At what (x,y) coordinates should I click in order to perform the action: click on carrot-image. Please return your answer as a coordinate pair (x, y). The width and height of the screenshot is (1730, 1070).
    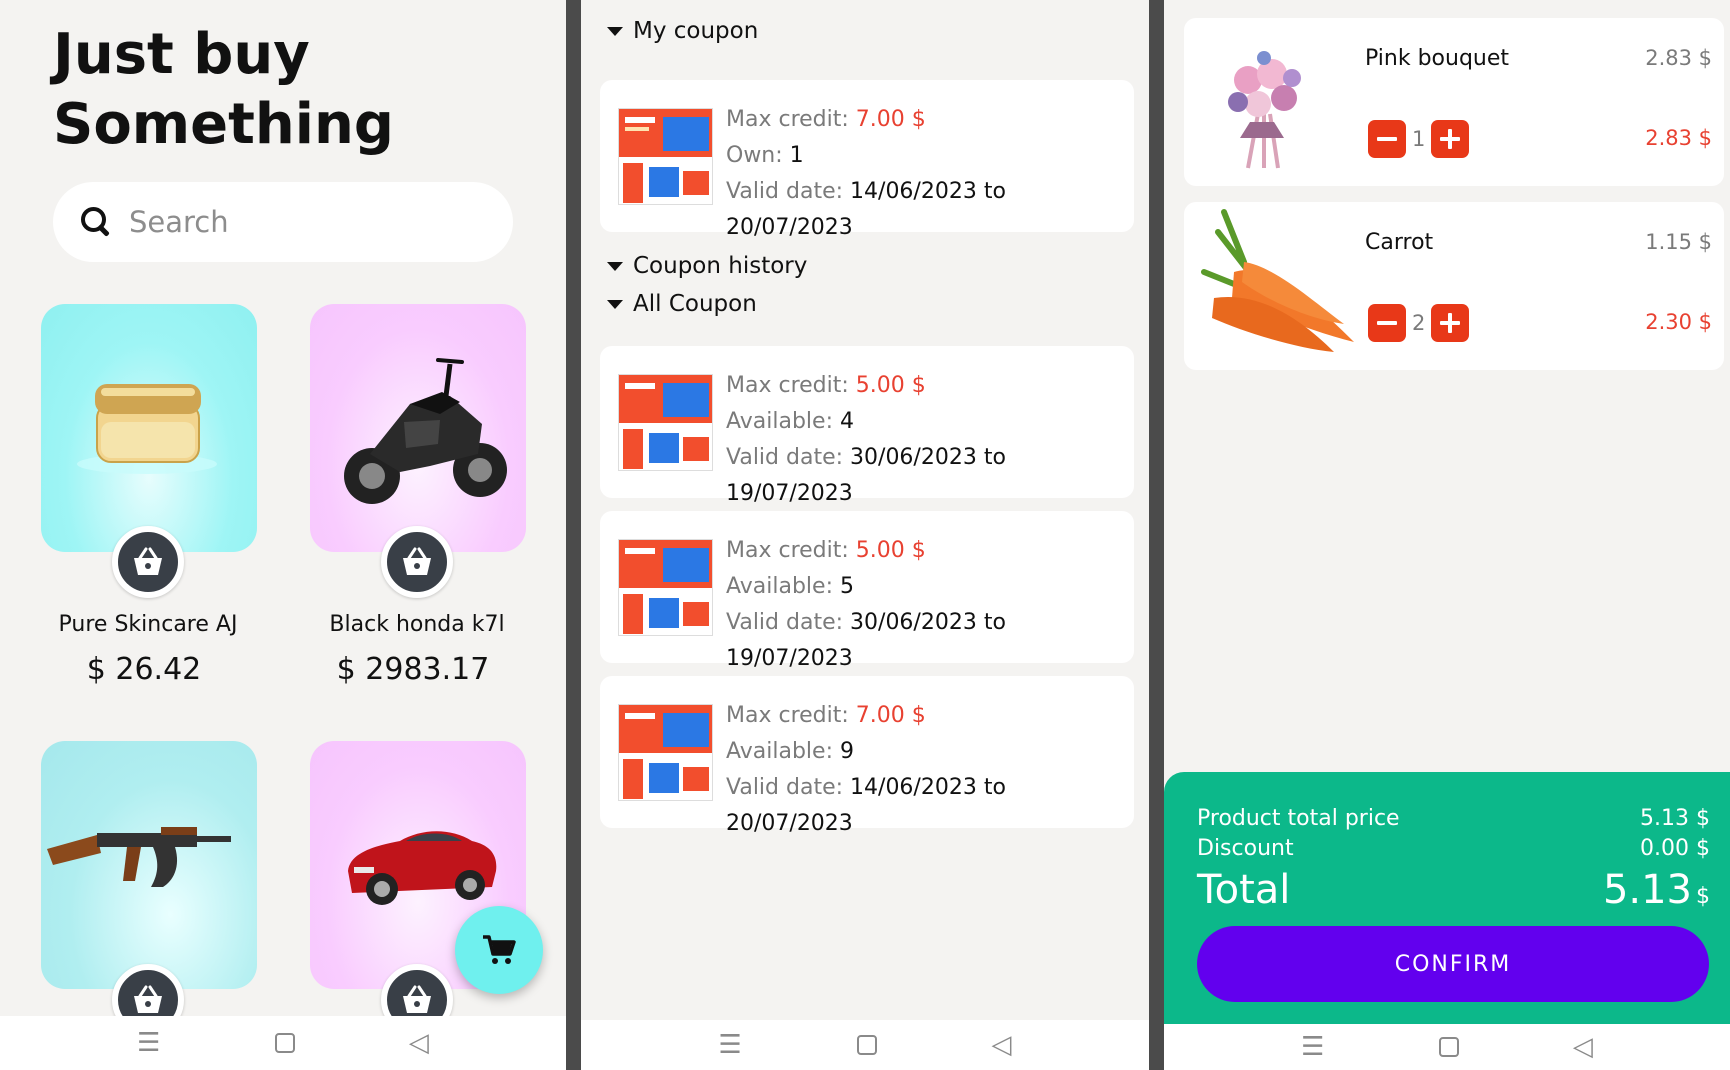
    Looking at the image, I should click on (1277, 280).